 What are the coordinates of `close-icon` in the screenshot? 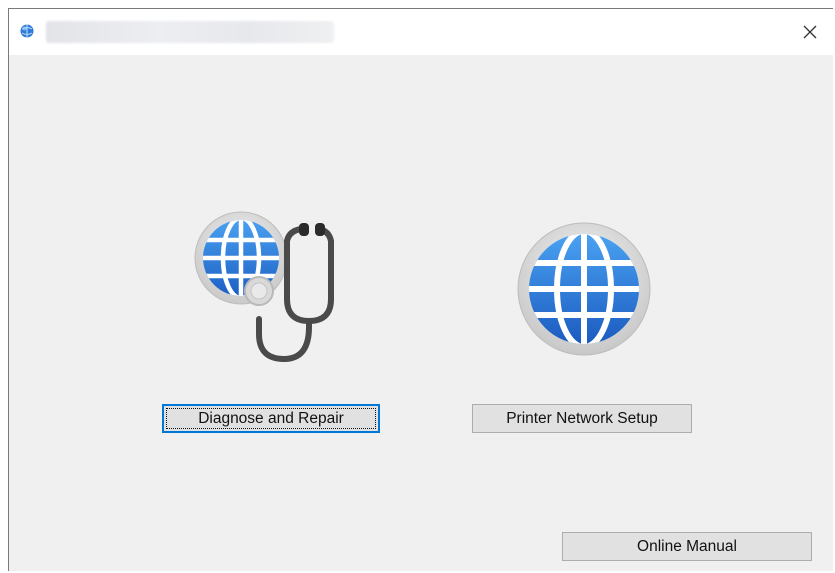 It's located at (810, 32).